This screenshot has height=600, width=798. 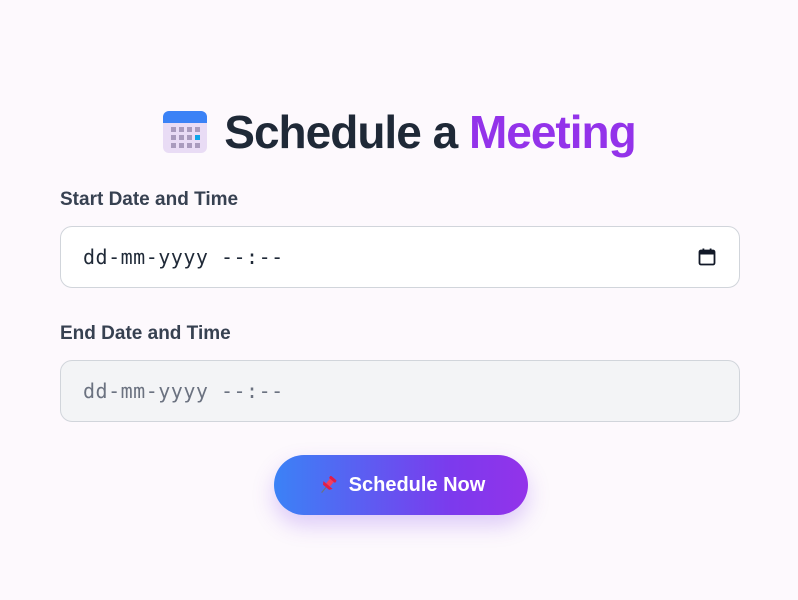 I want to click on end-datetime-input: dd-mm-yyyy --:--, so click(x=400, y=391).